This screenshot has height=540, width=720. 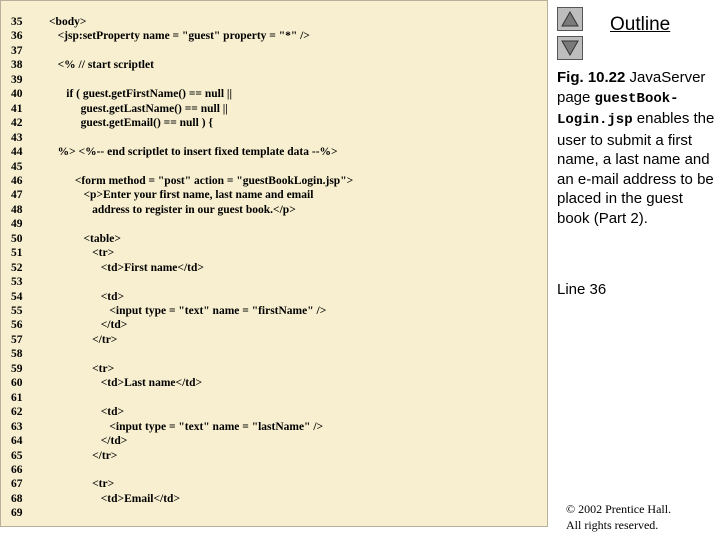 I want to click on line-number: 35, so click(x=17, y=22).